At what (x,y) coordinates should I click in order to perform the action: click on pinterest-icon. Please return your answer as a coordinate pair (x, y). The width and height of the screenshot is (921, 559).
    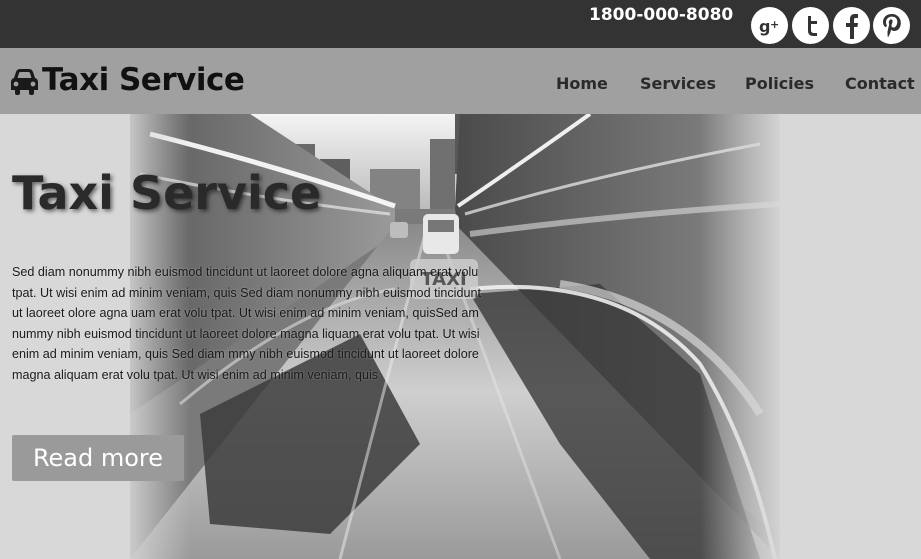
    Looking at the image, I should click on (891, 25).